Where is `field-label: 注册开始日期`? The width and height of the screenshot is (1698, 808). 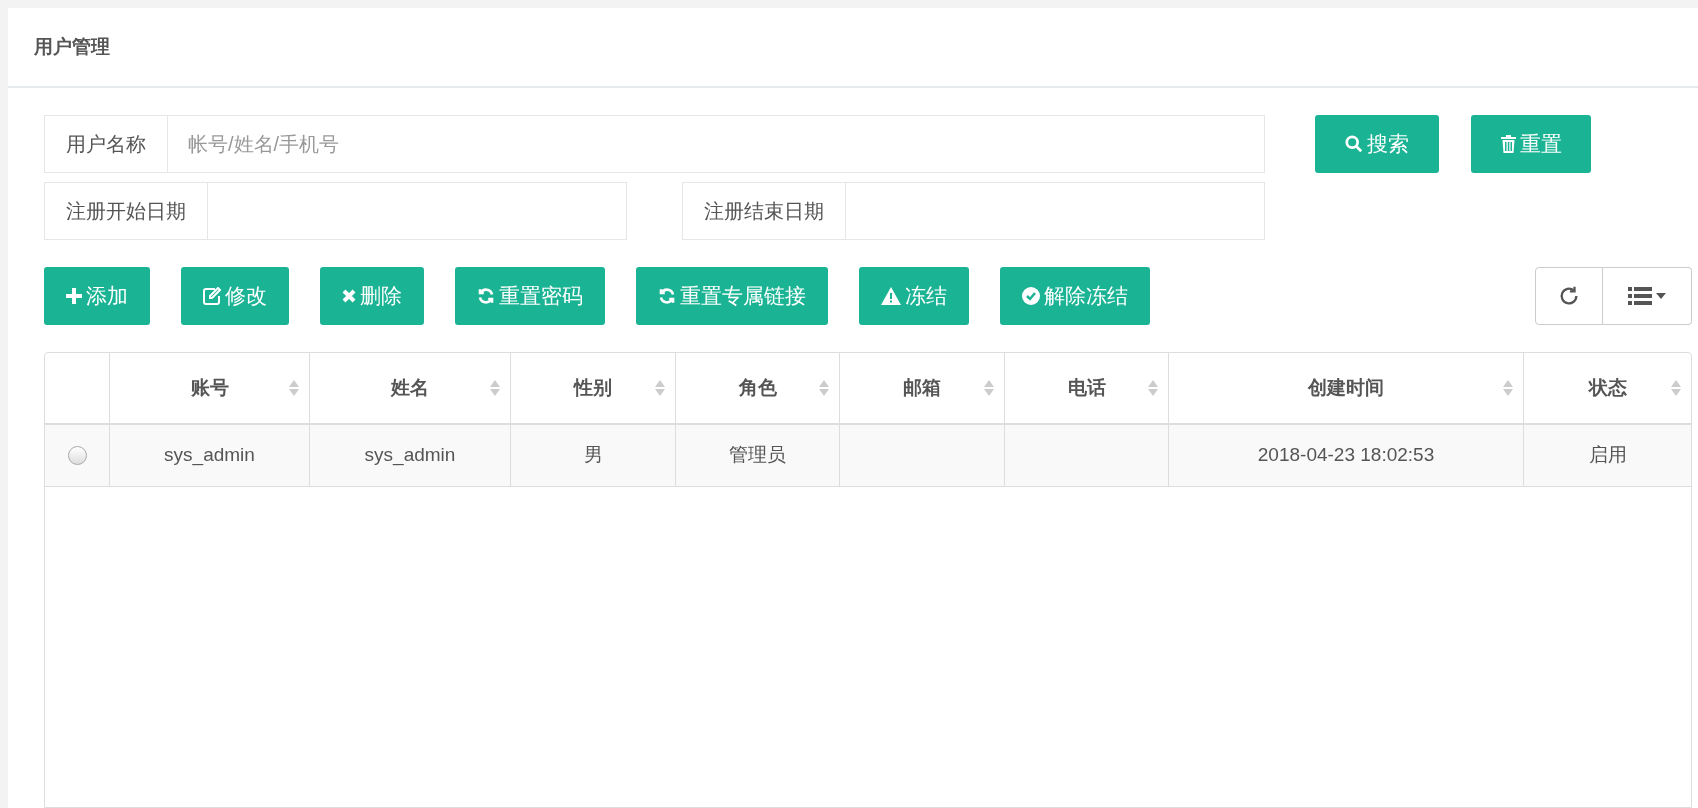 field-label: 注册开始日期 is located at coordinates (126, 211).